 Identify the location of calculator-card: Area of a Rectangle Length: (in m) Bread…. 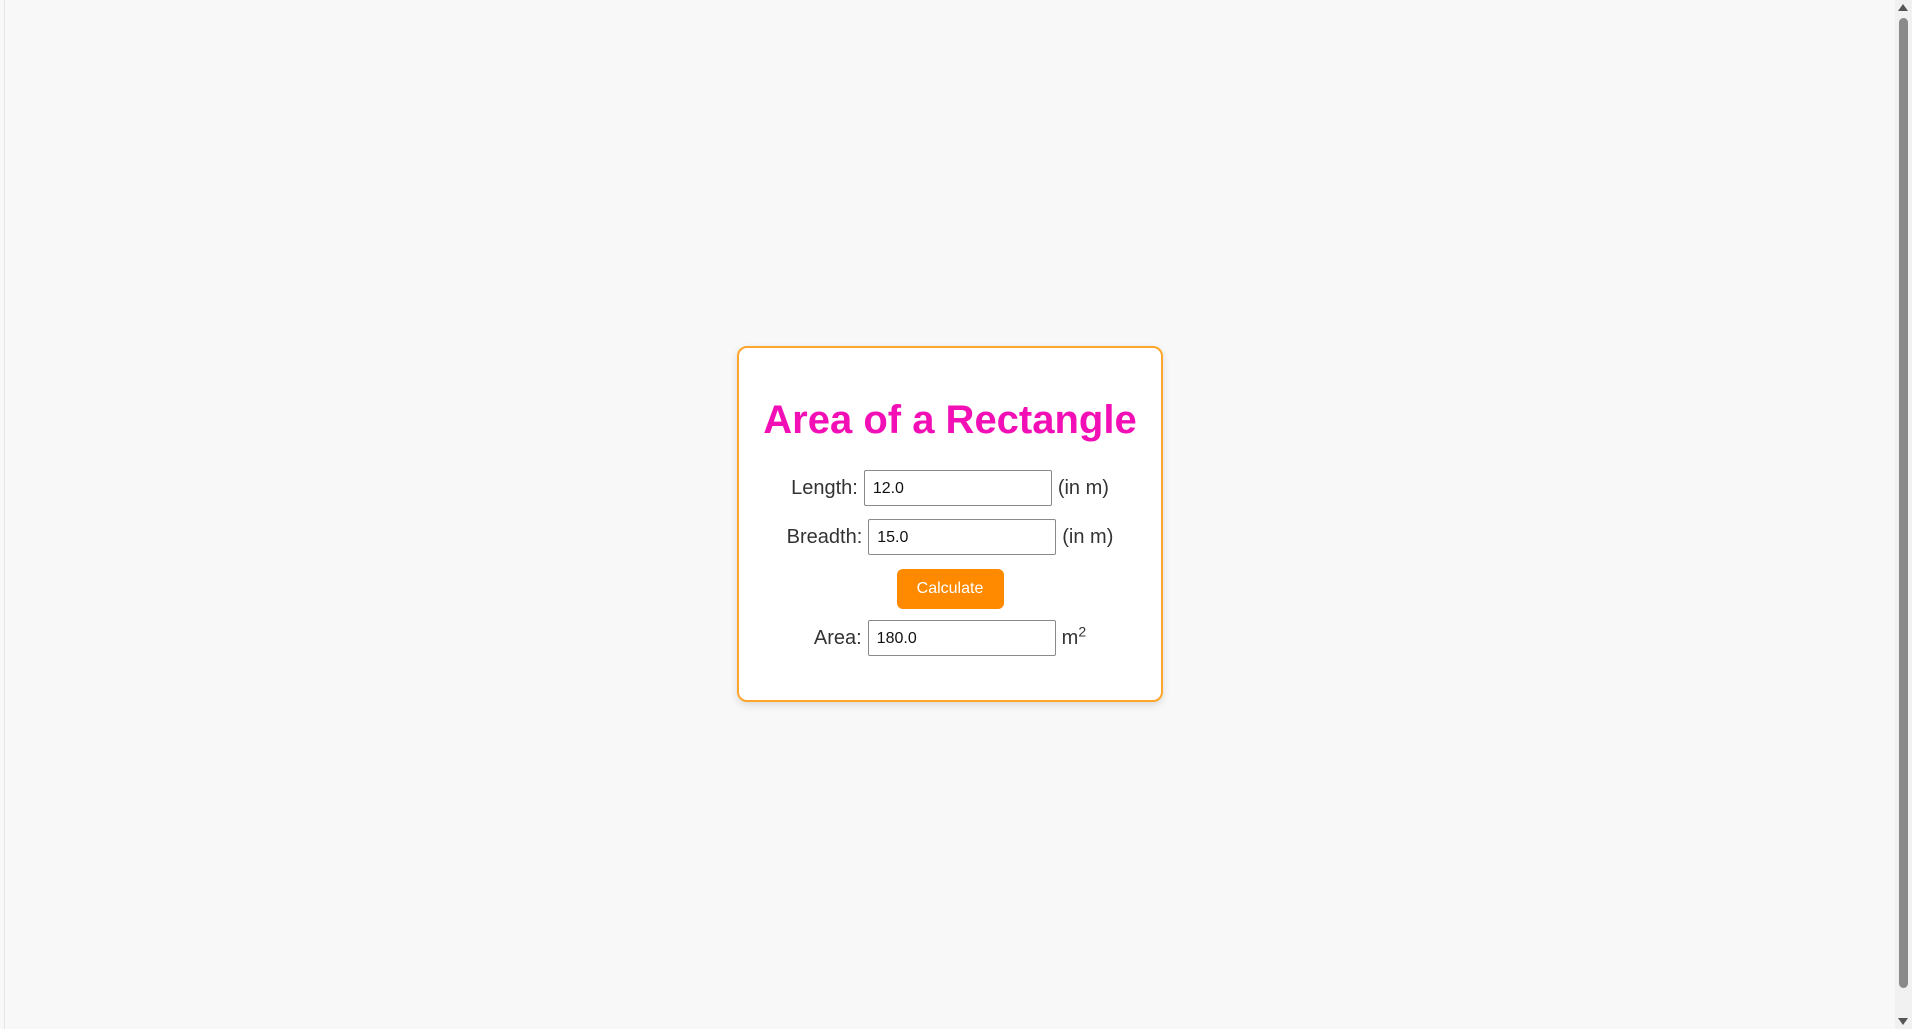
(950, 524).